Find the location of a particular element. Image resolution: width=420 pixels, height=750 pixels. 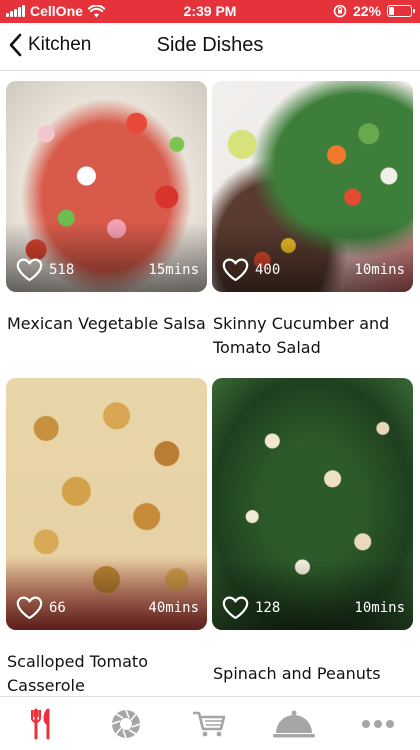

tab-bar is located at coordinates (210, 723).